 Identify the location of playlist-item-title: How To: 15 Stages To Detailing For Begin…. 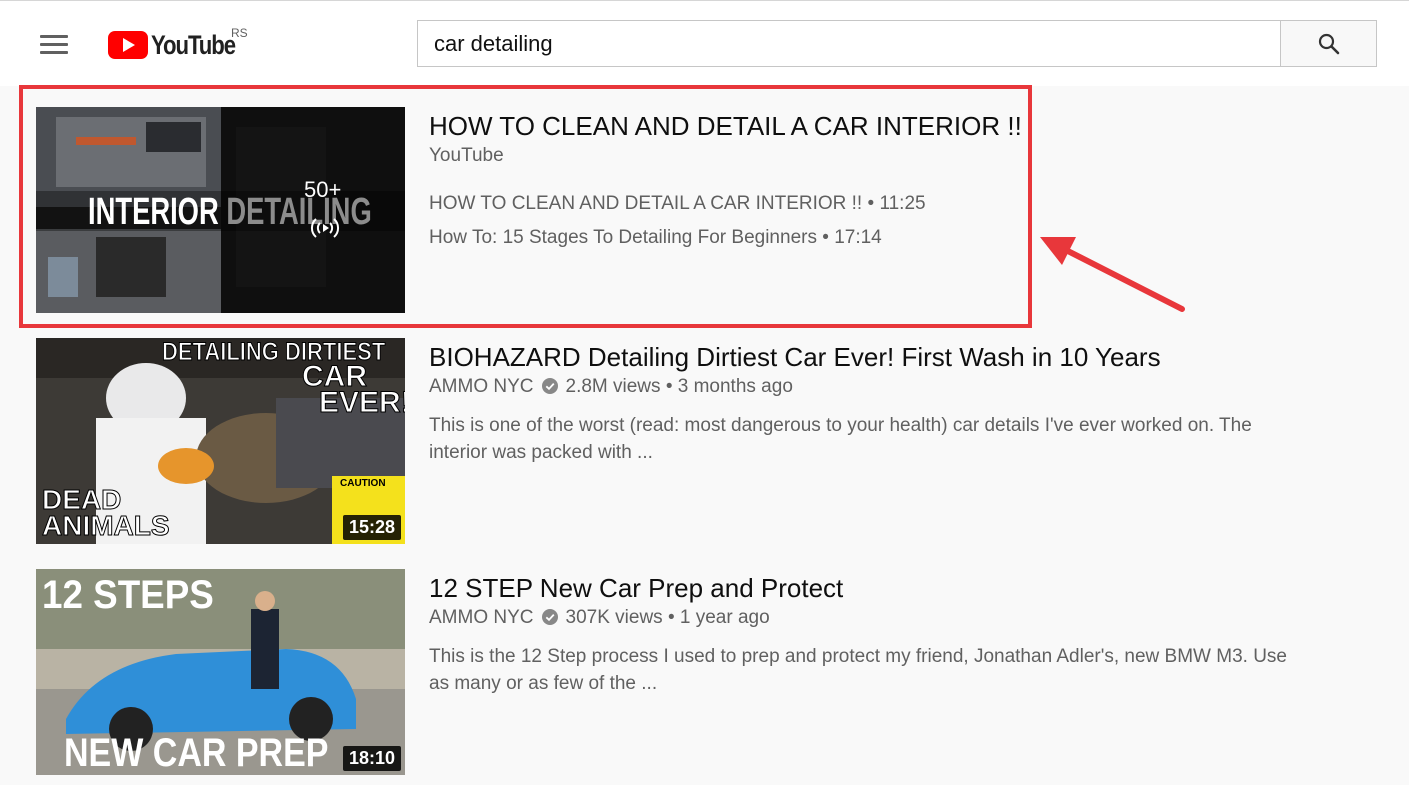
(623, 237).